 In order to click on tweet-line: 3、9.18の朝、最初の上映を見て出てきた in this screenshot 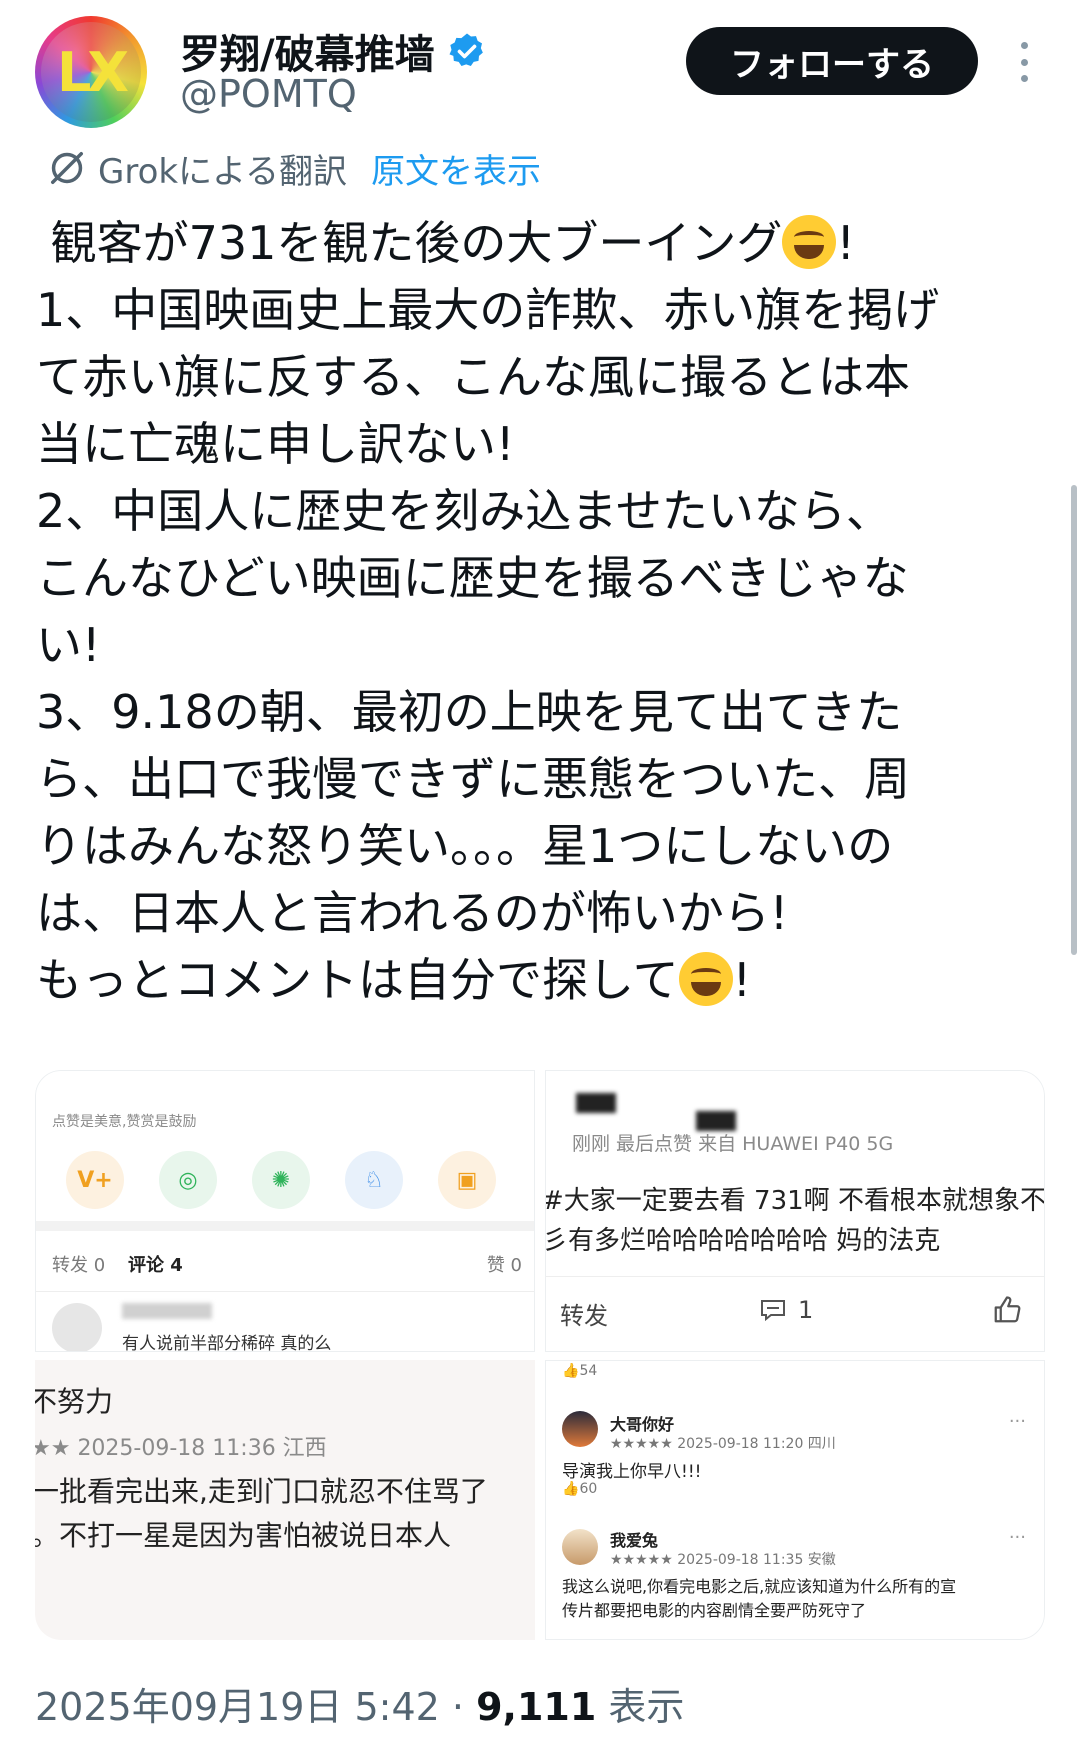, I will do `click(469, 712)`.